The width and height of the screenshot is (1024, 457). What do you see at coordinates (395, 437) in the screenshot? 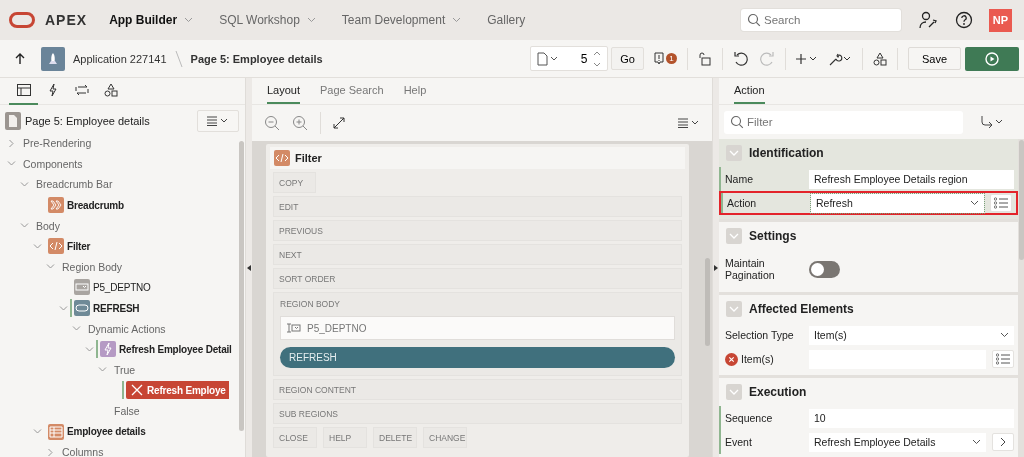
I see `position-slot: DELETE` at bounding box center [395, 437].